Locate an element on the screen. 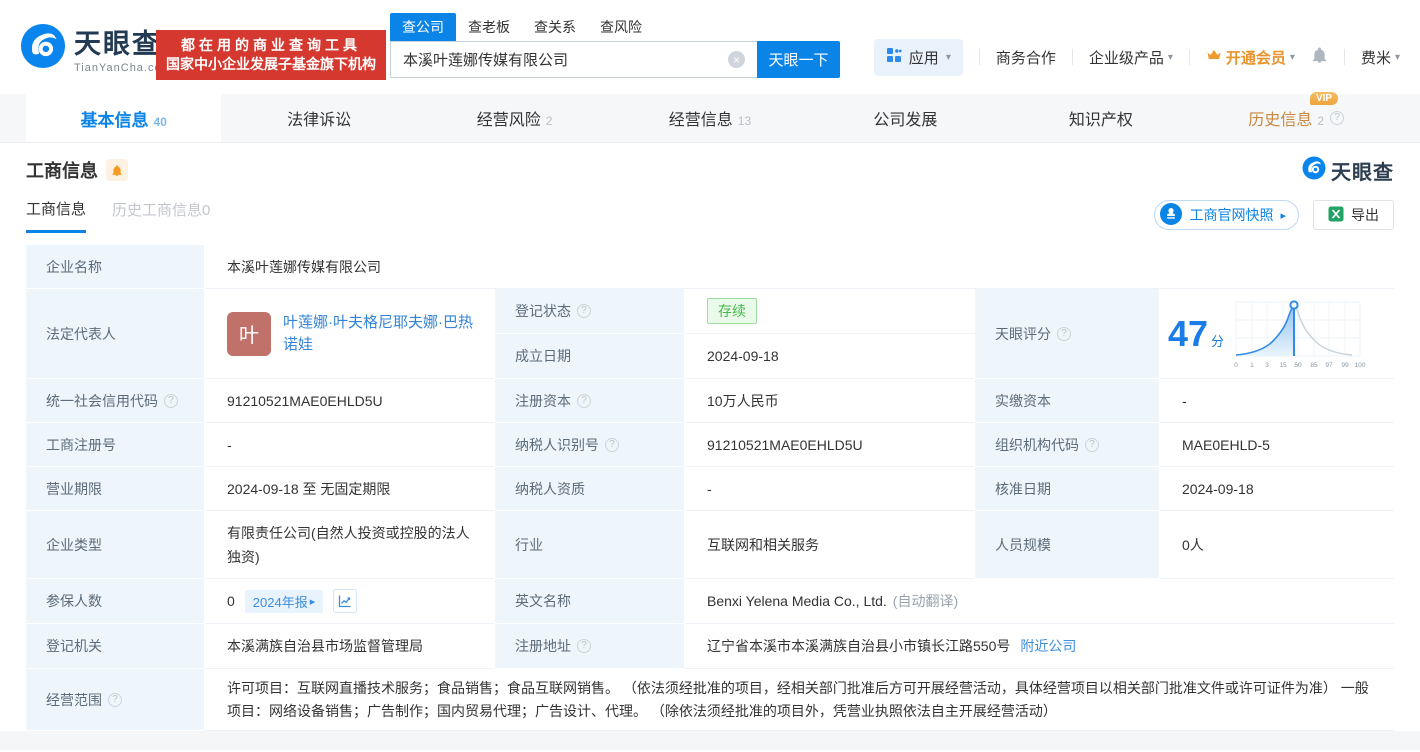 This screenshot has width=1420, height=752. svg-text: 15 is located at coordinates (1283, 365).